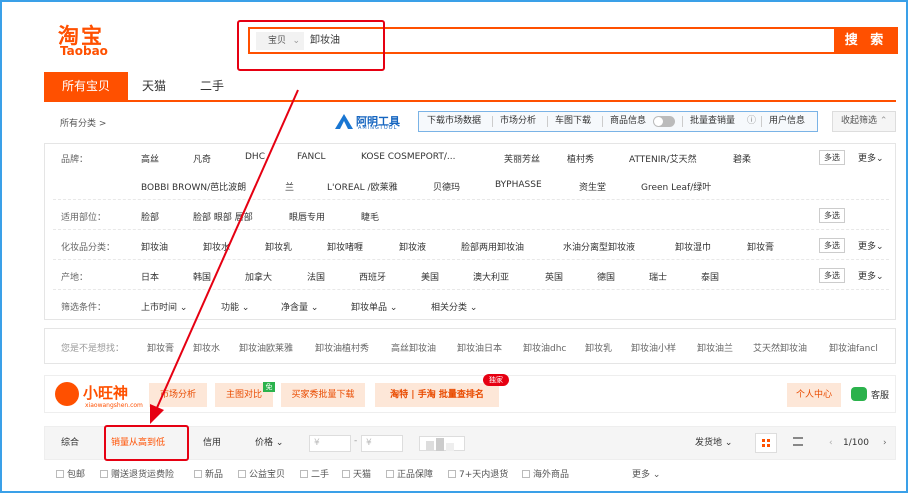  What do you see at coordinates (224, 256) in the screenshot?
I see `annotation-arrow-icon` at bounding box center [224, 256].